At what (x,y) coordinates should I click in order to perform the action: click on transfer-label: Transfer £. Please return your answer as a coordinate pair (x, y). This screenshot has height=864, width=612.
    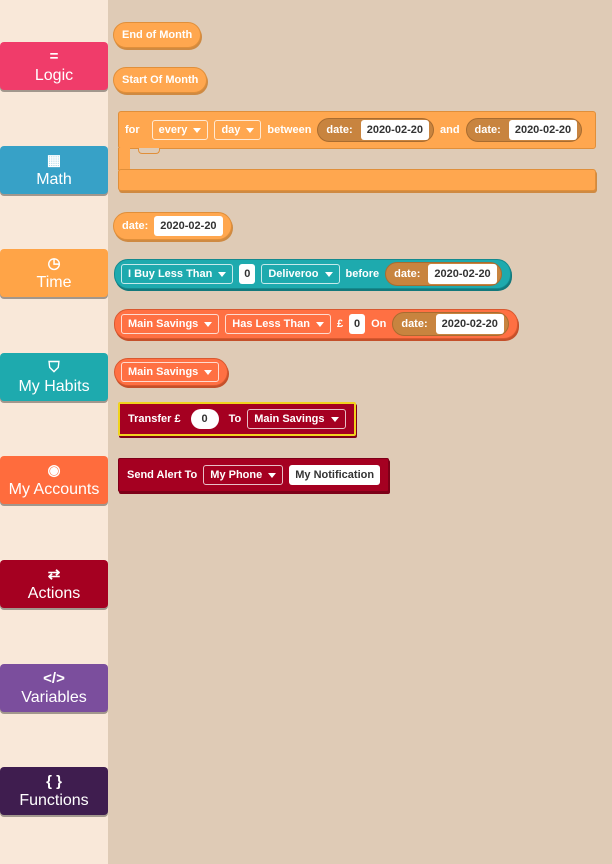
    Looking at the image, I should click on (154, 419).